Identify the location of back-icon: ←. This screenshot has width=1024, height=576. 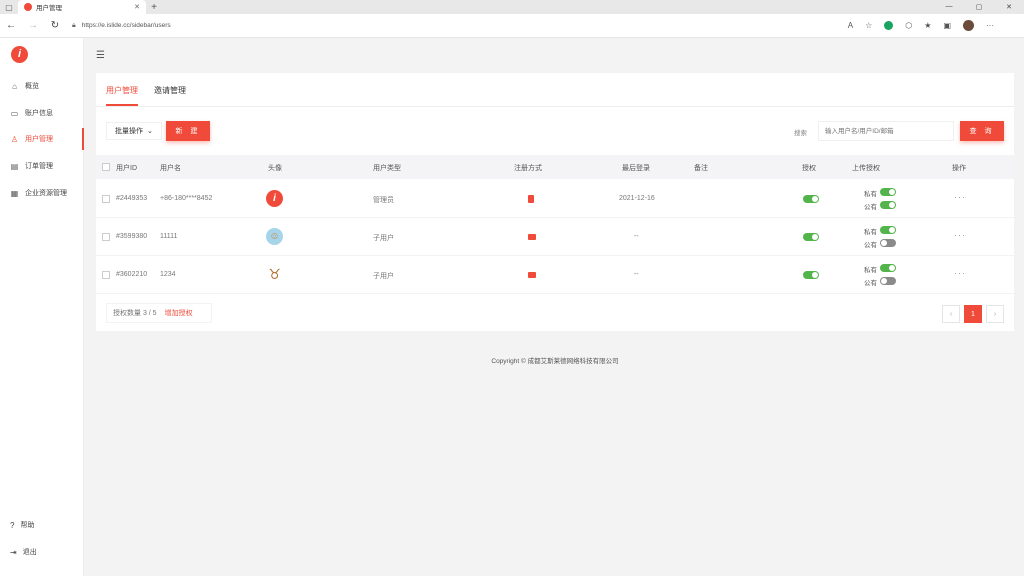
(11, 25).